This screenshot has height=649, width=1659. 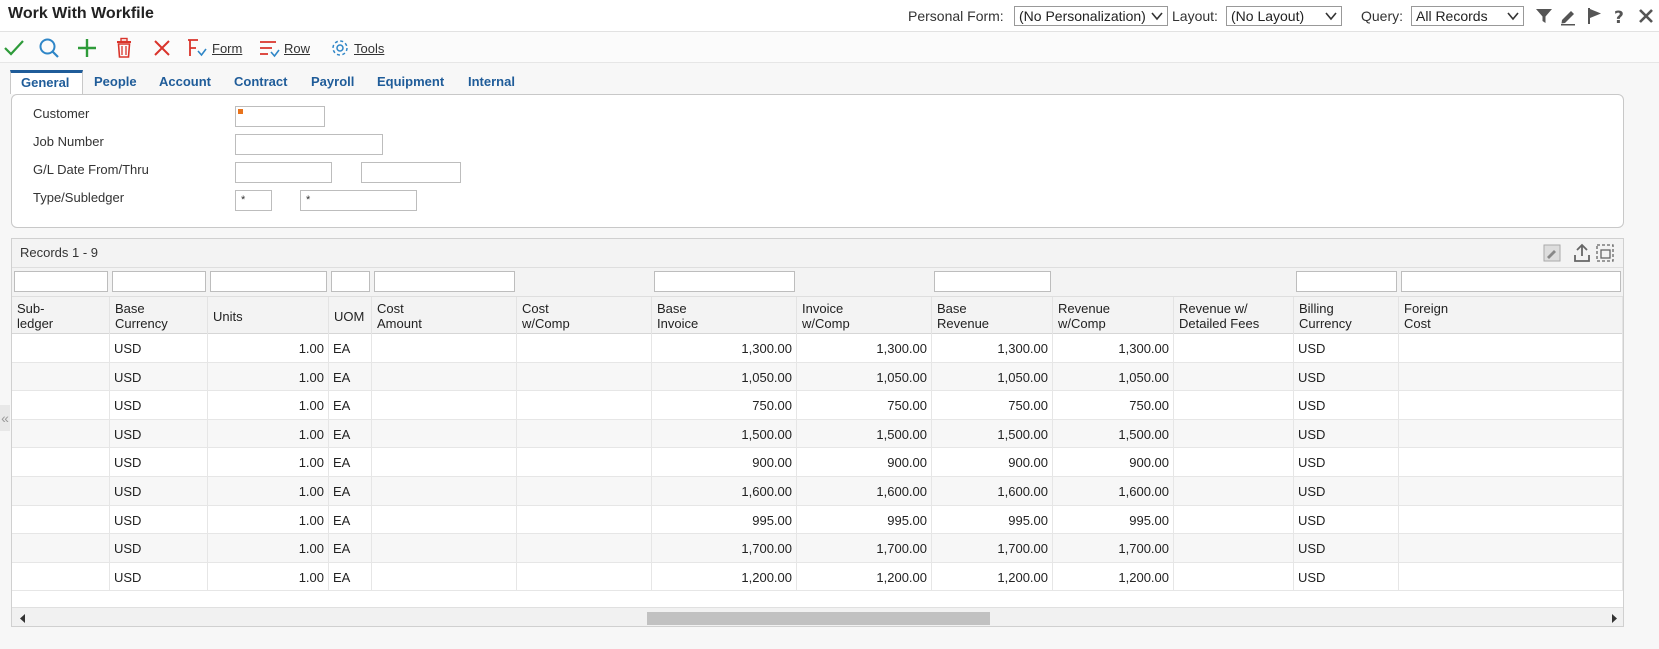 I want to click on cell-base-revenue: 1,200.00, so click(x=992, y=577).